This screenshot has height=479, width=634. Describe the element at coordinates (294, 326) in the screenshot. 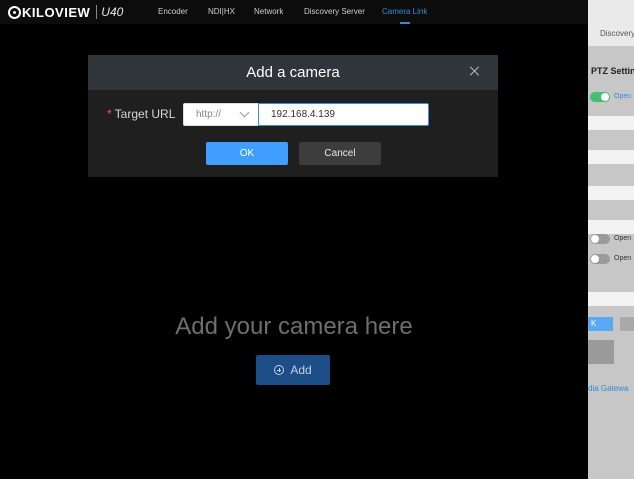

I see `empty-state-title: Add your camera here` at that location.